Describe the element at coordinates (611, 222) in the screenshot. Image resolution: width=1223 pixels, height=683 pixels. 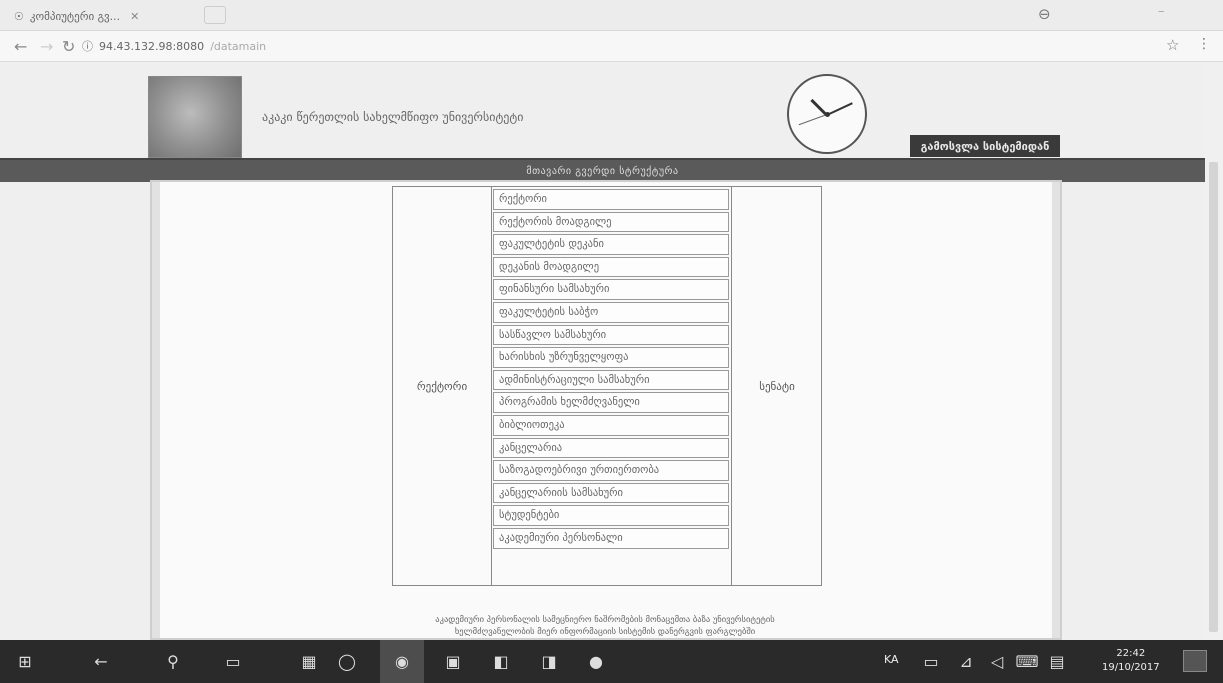
I see `unit-item: რექტორის მოადგილე` at that location.